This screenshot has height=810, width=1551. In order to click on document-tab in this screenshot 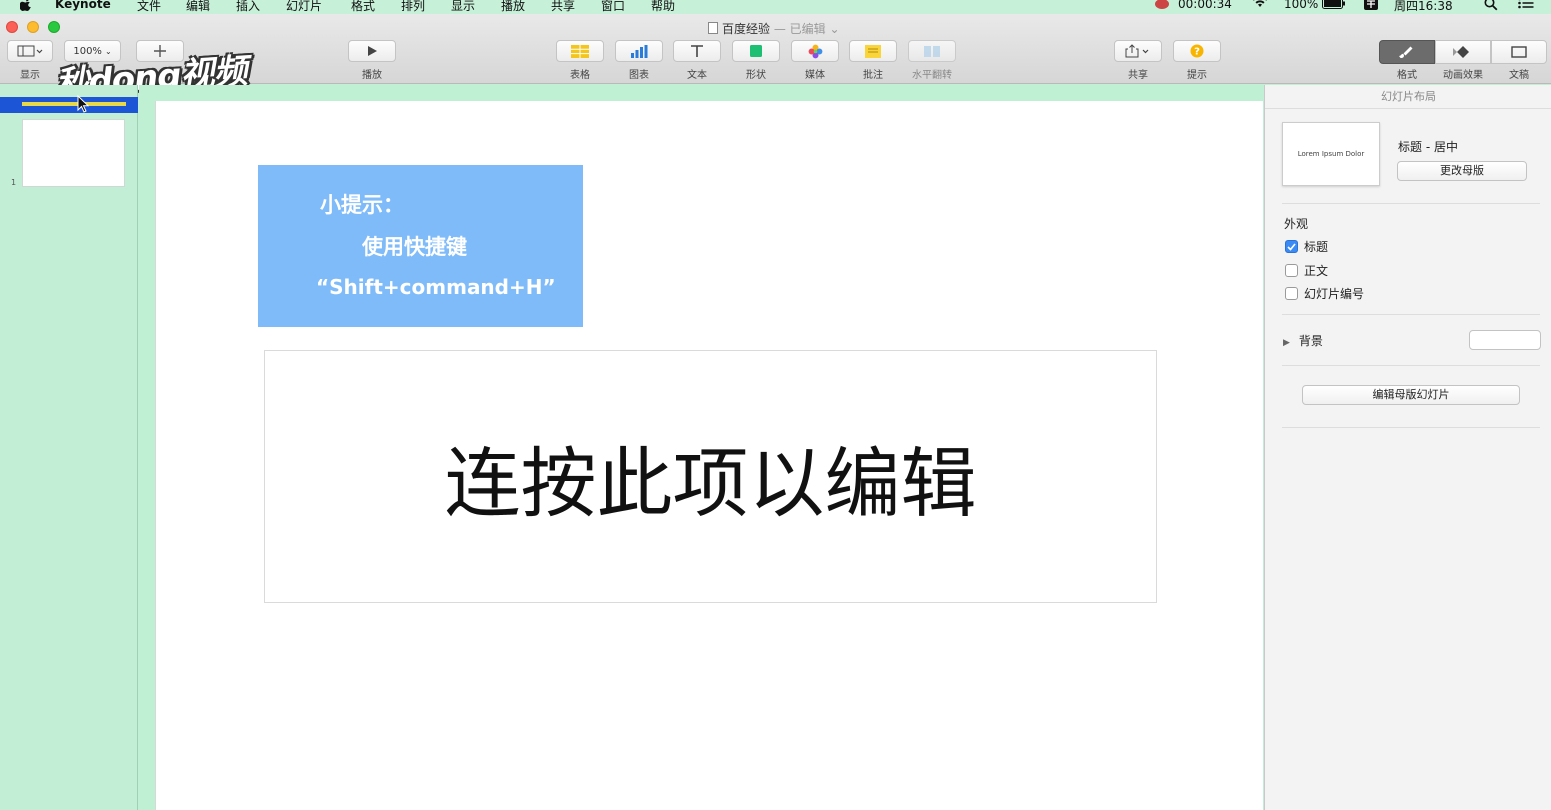, I will do `click(1519, 52)`.